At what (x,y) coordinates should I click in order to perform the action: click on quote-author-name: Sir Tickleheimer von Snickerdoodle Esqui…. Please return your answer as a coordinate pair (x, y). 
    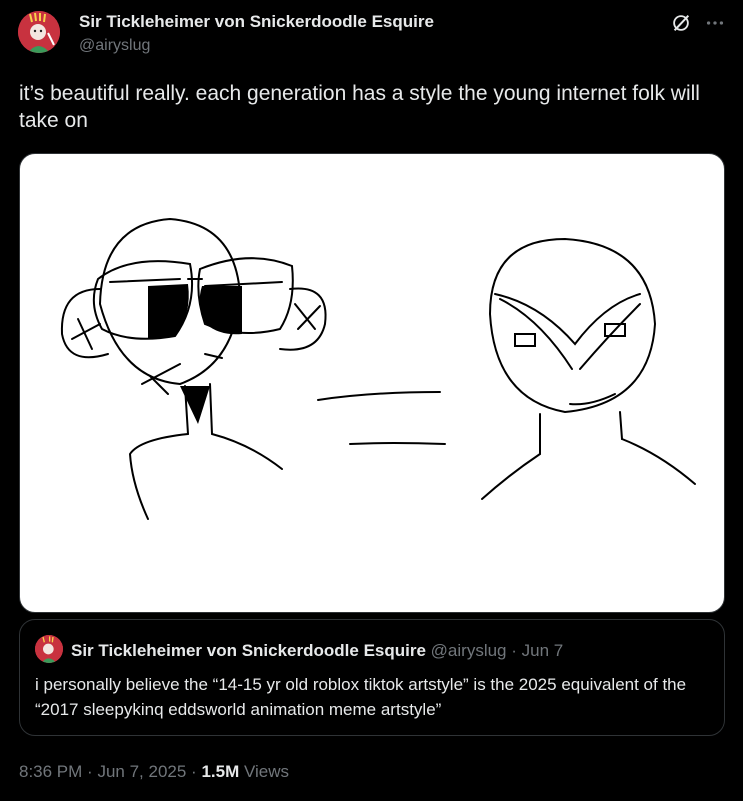
    Looking at the image, I should click on (248, 650).